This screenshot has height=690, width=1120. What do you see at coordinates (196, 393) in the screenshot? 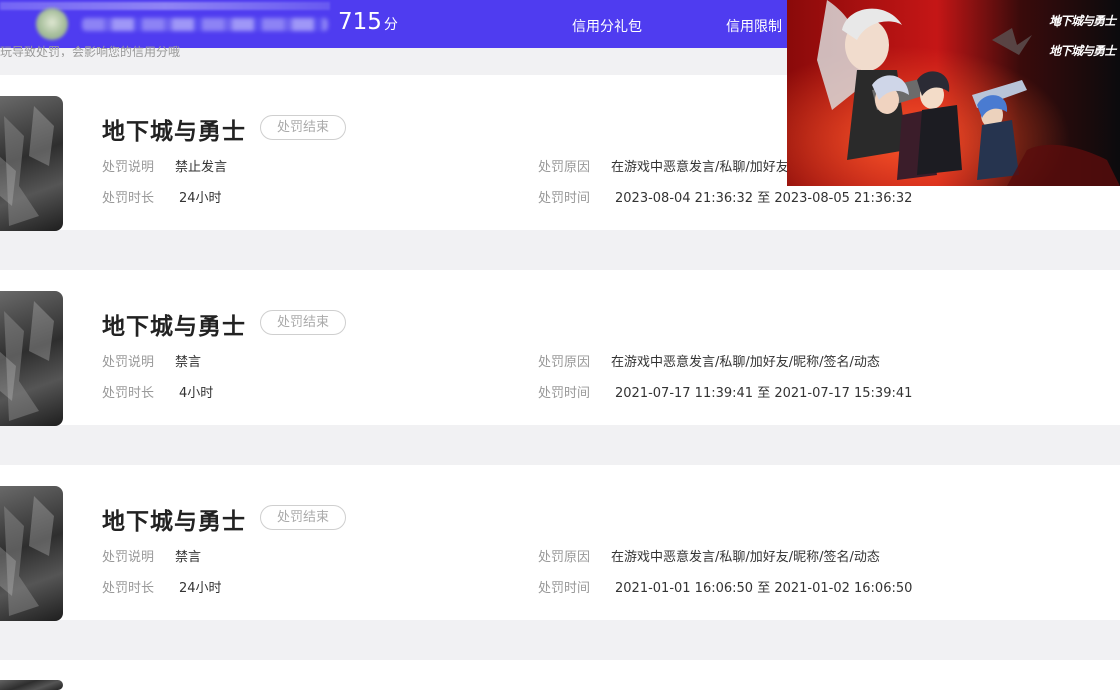
I see `penalty-duration-value: 4小时` at bounding box center [196, 393].